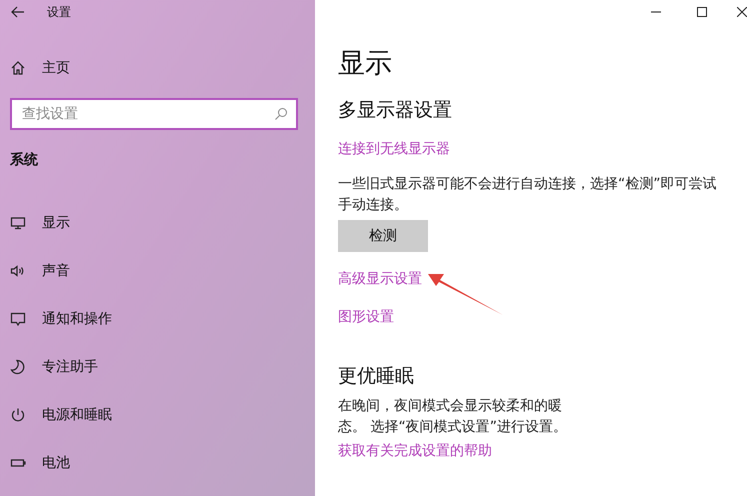 The image size is (747, 496). Describe the element at coordinates (157, 271) in the screenshot. I see `nav-item: 声音` at that location.